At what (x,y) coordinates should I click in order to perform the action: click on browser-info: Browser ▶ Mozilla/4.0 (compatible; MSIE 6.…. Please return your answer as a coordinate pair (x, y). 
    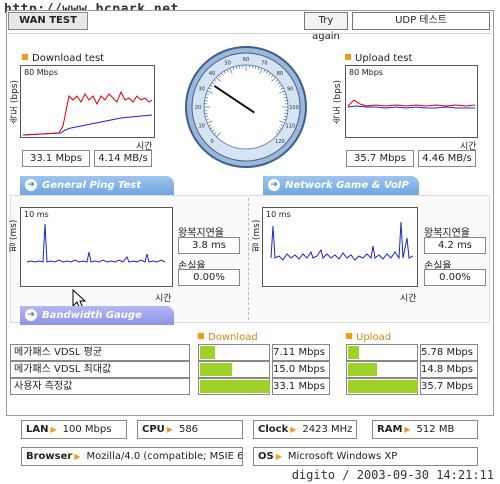
    Looking at the image, I should click on (132, 456).